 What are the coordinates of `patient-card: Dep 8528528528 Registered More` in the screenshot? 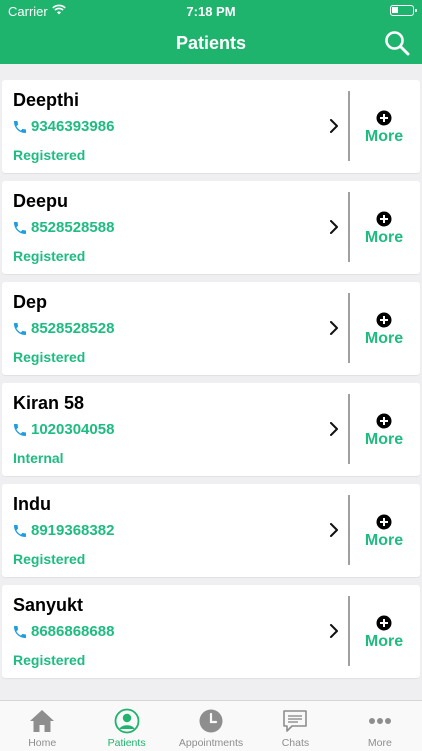 It's located at (211, 328).